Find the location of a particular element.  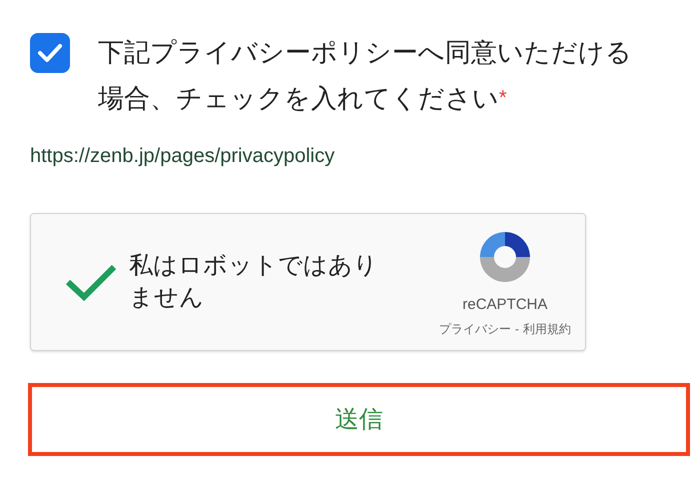

privacy-link: プライバシー is located at coordinates (475, 329).